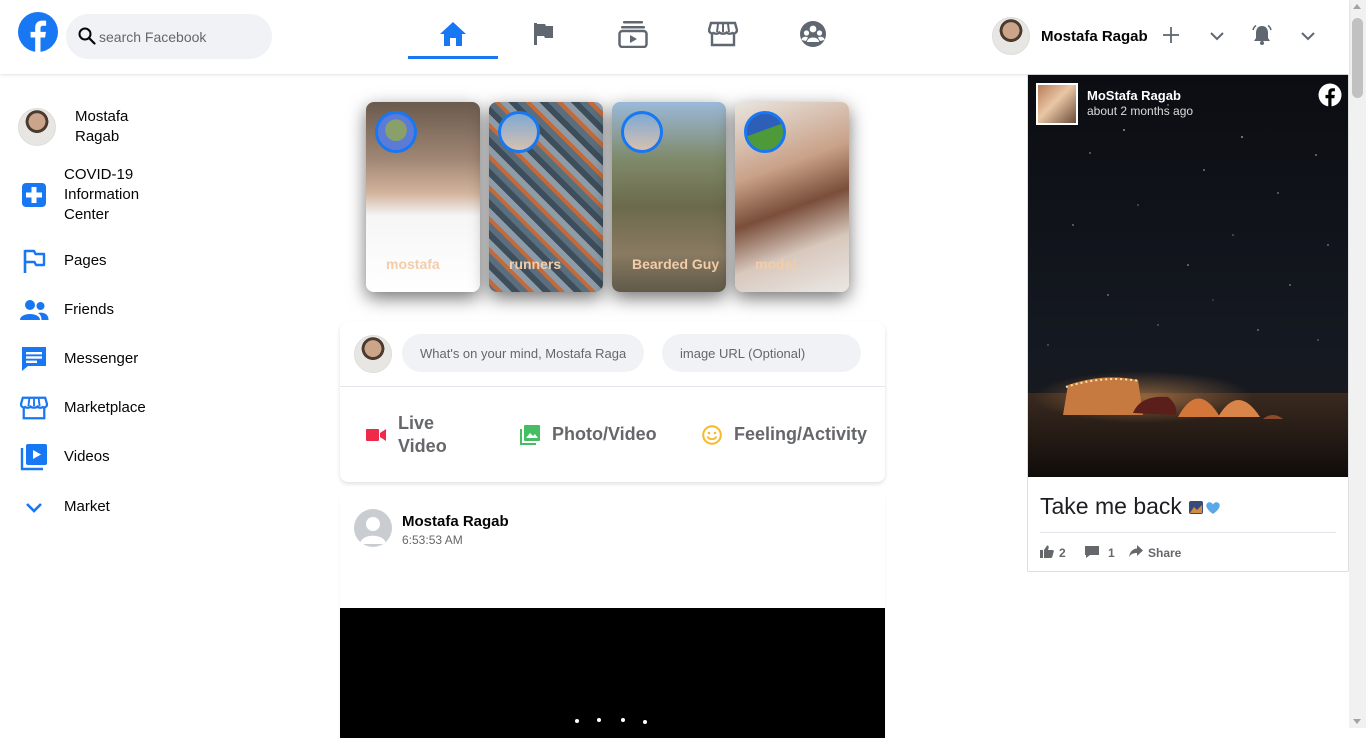 This screenshot has width=1366, height=738. I want to click on account-menu-button, so click(1308, 37).